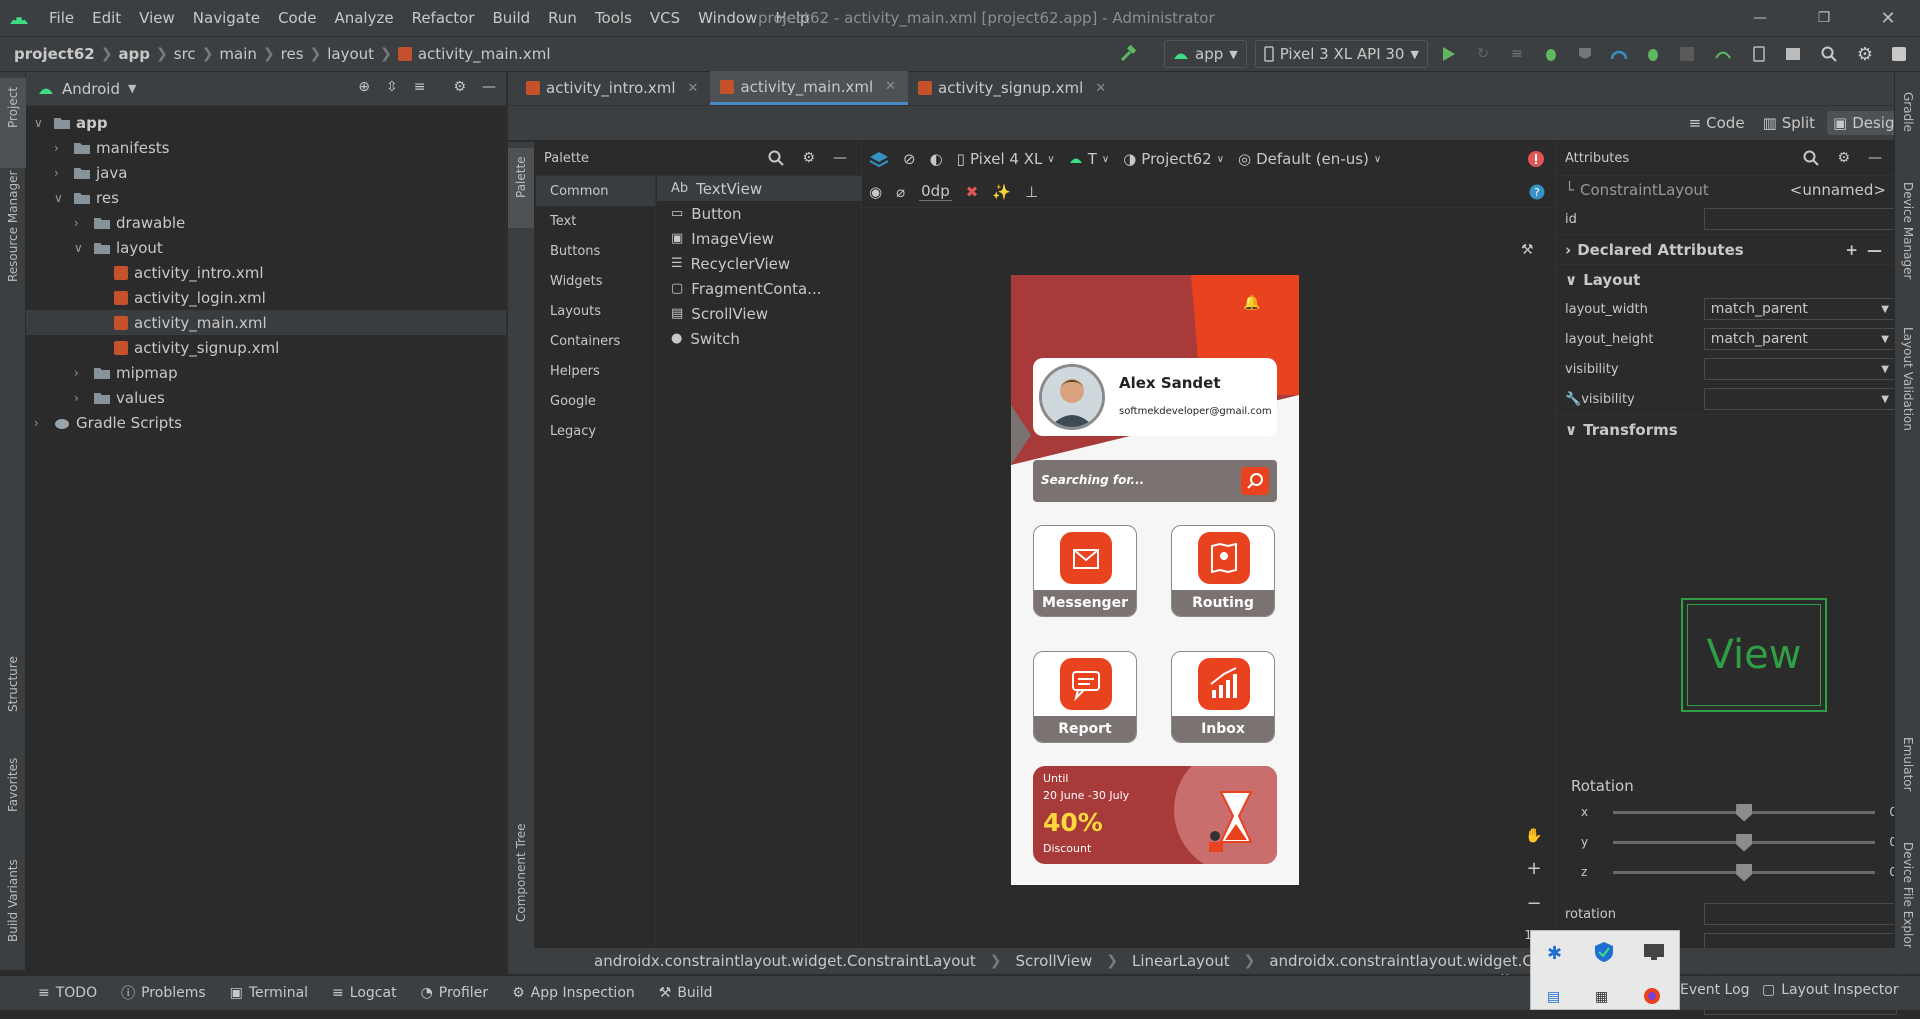 This screenshot has height=1019, width=1920. I want to click on layout-header: ∨ Layout, so click(1726, 279).